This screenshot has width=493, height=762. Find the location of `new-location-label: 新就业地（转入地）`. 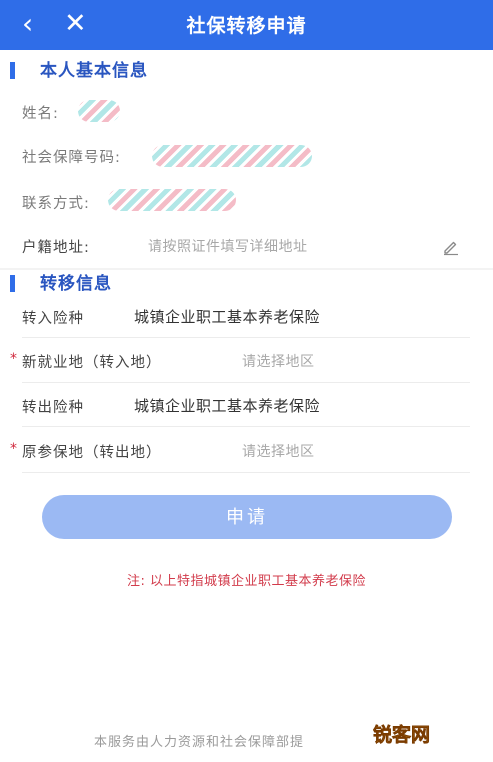

new-location-label: 新就业地（转入地） is located at coordinates (92, 363).